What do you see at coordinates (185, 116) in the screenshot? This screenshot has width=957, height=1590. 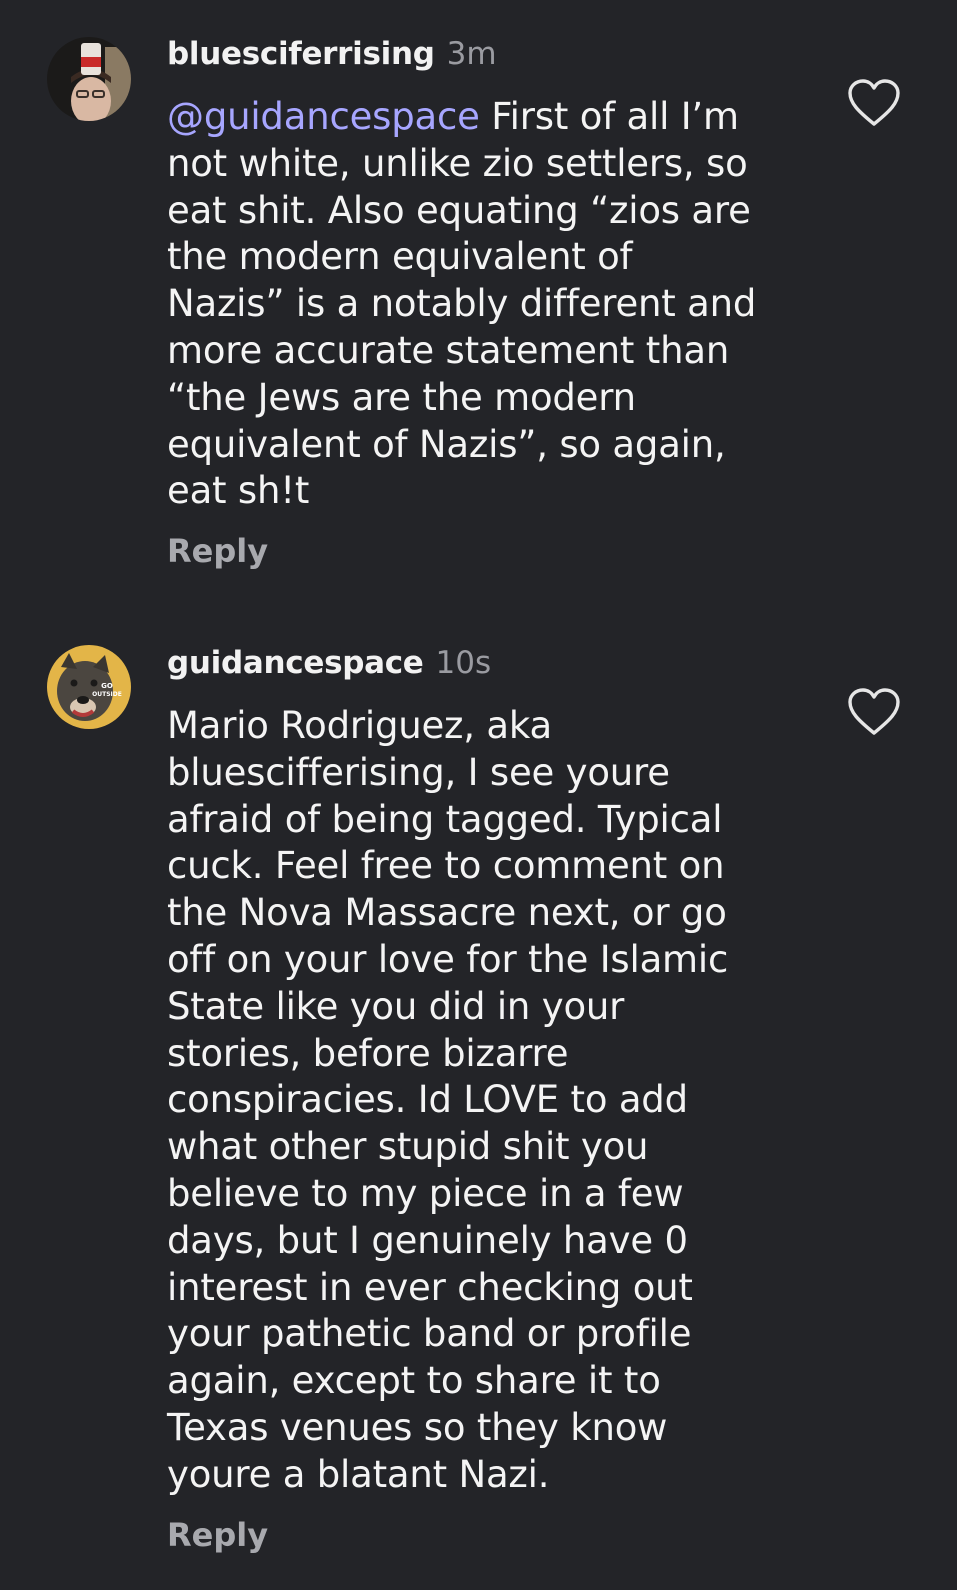 I see `mention-at-icon: @` at bounding box center [185, 116].